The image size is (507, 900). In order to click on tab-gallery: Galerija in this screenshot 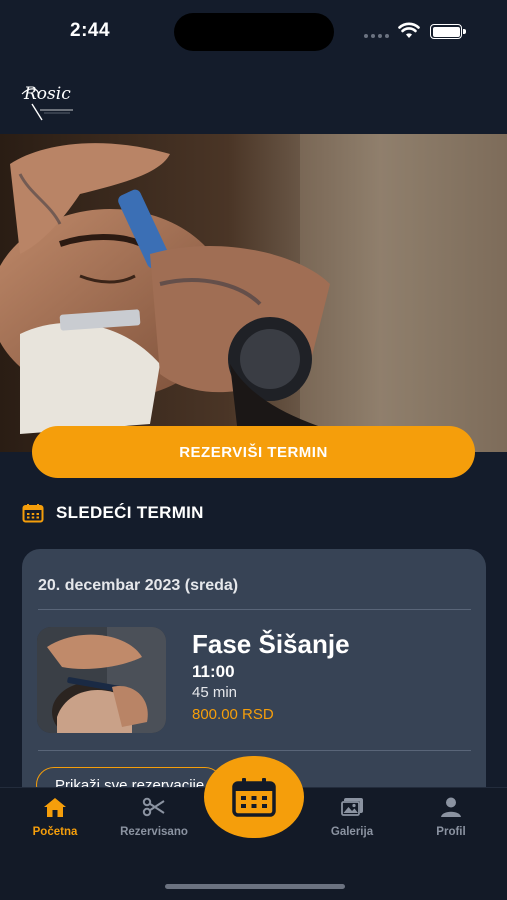, I will do `click(352, 817)`.